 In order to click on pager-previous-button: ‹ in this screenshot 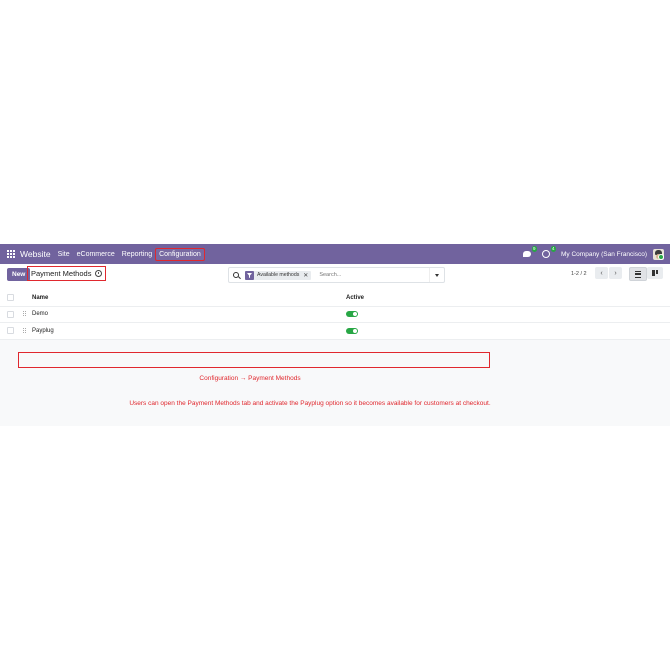, I will do `click(601, 273)`.